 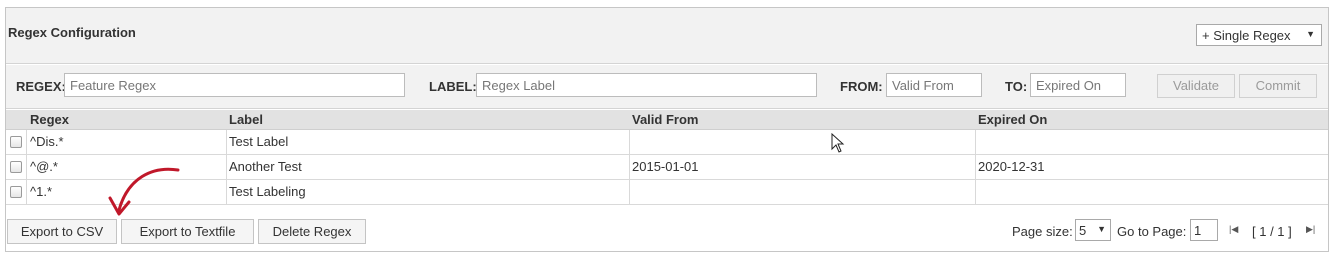 What do you see at coordinates (246, 119) in the screenshot?
I see `column-header-label: Label` at bounding box center [246, 119].